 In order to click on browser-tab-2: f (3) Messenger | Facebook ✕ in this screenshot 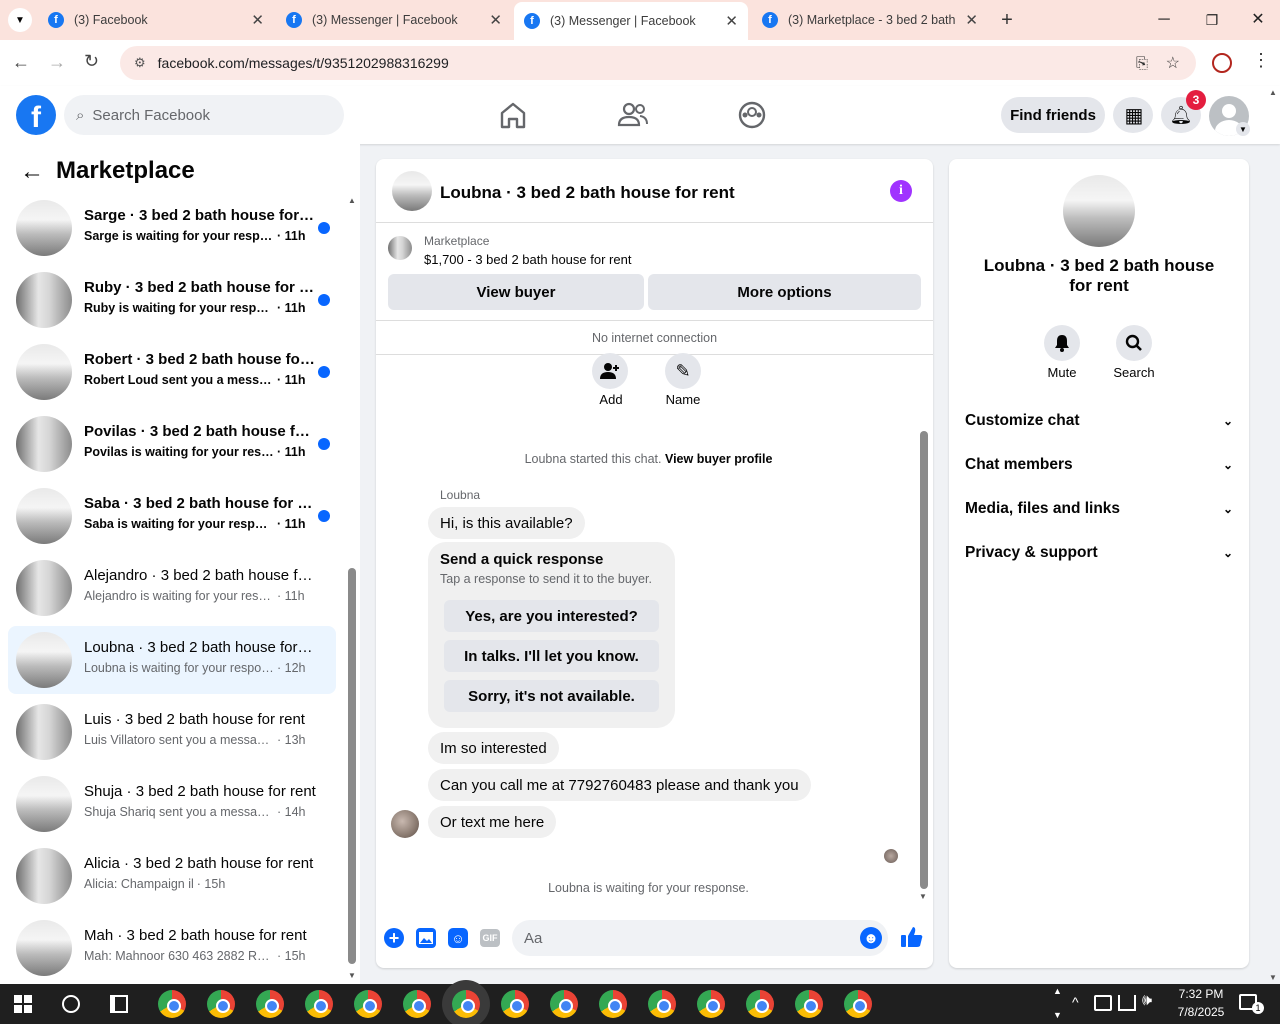, I will do `click(394, 20)`.